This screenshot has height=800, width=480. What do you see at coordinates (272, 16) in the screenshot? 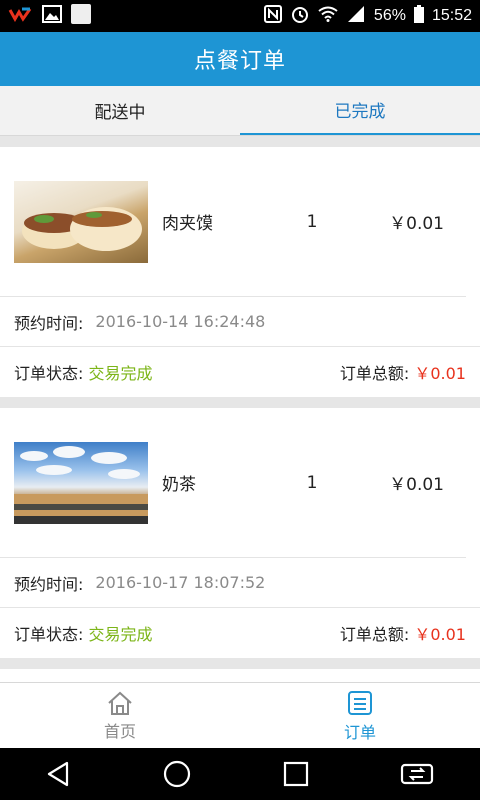
I see `nfc-icon` at bounding box center [272, 16].